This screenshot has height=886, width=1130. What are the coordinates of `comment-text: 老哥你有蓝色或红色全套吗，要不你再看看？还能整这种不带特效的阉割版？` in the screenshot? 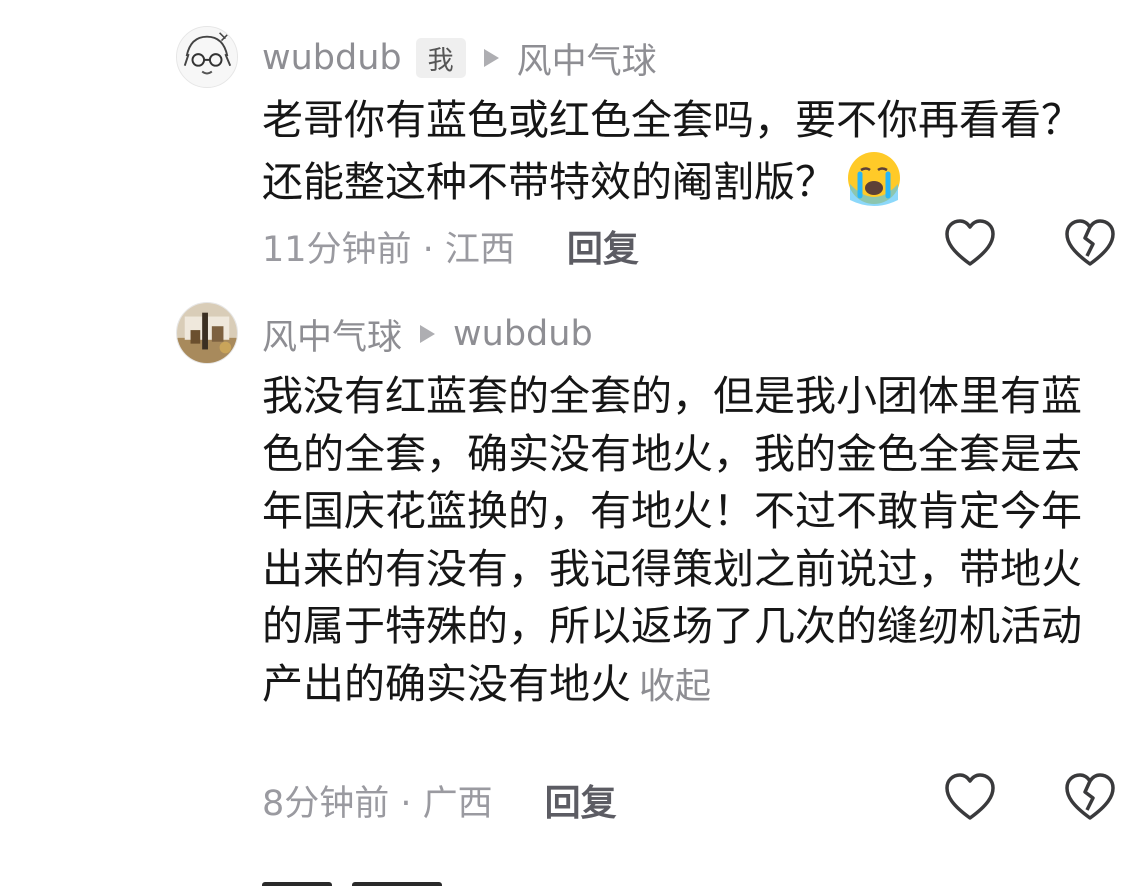 It's located at (672, 151).